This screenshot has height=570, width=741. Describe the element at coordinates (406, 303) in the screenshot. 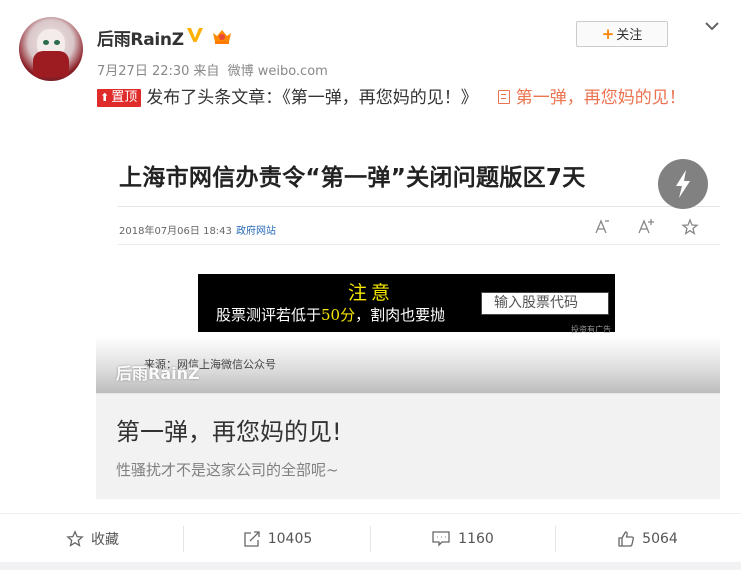

I see `ad-banner: 注意 股票测评若低于50分，割肉也要抛 输入股票代码` at that location.